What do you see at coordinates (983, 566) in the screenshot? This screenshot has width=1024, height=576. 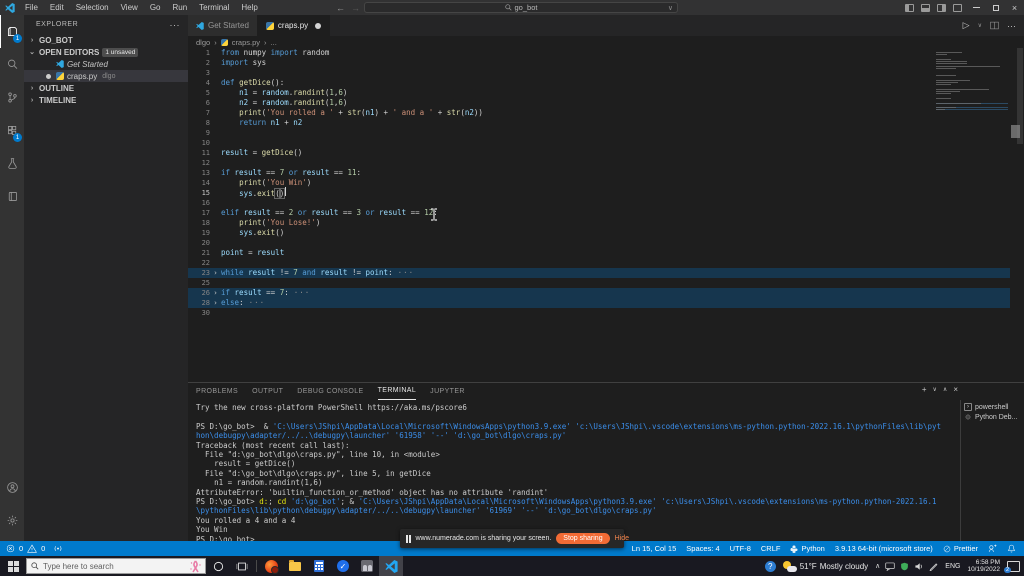 I see `clock: 6:58 PM 10/19/2022` at bounding box center [983, 566].